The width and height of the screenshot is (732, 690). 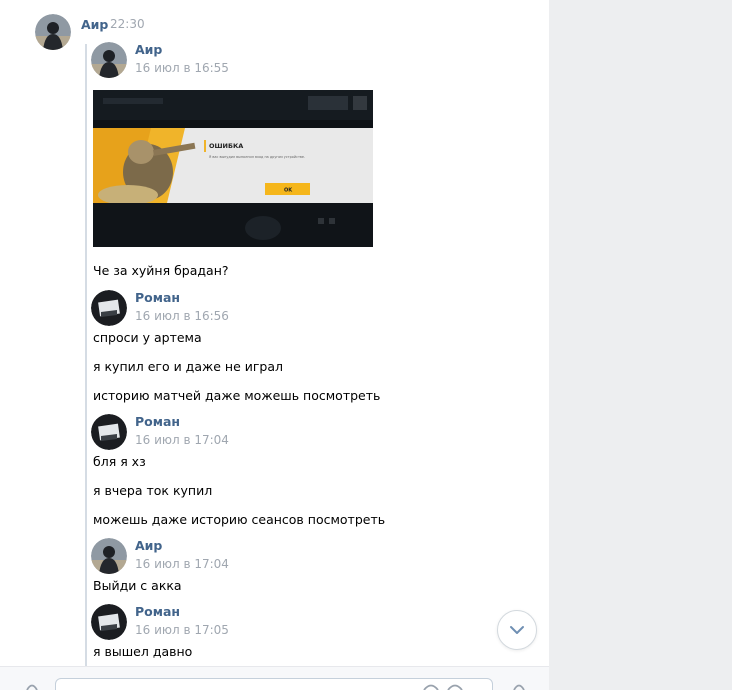 I want to click on message-text: я вышел давно, so click(x=143, y=651).